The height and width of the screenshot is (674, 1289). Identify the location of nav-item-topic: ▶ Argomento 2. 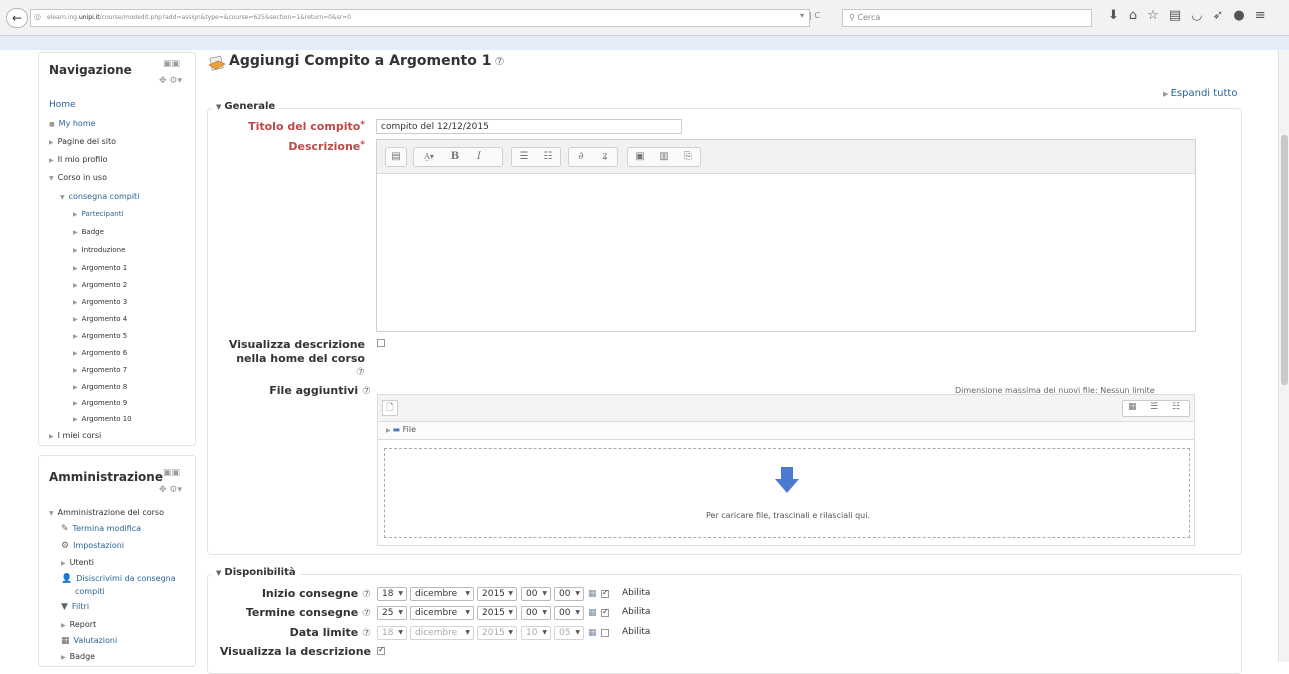
(100, 285).